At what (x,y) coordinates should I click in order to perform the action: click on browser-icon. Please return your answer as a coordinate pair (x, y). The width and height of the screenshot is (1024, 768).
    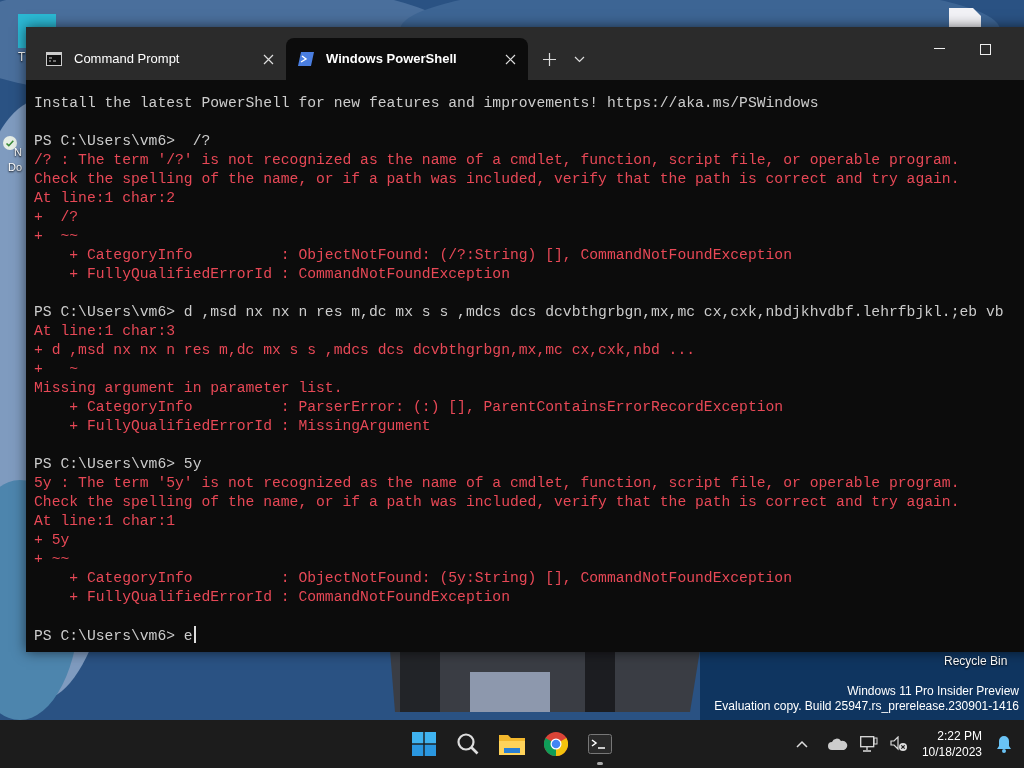
    Looking at the image, I should click on (556, 744).